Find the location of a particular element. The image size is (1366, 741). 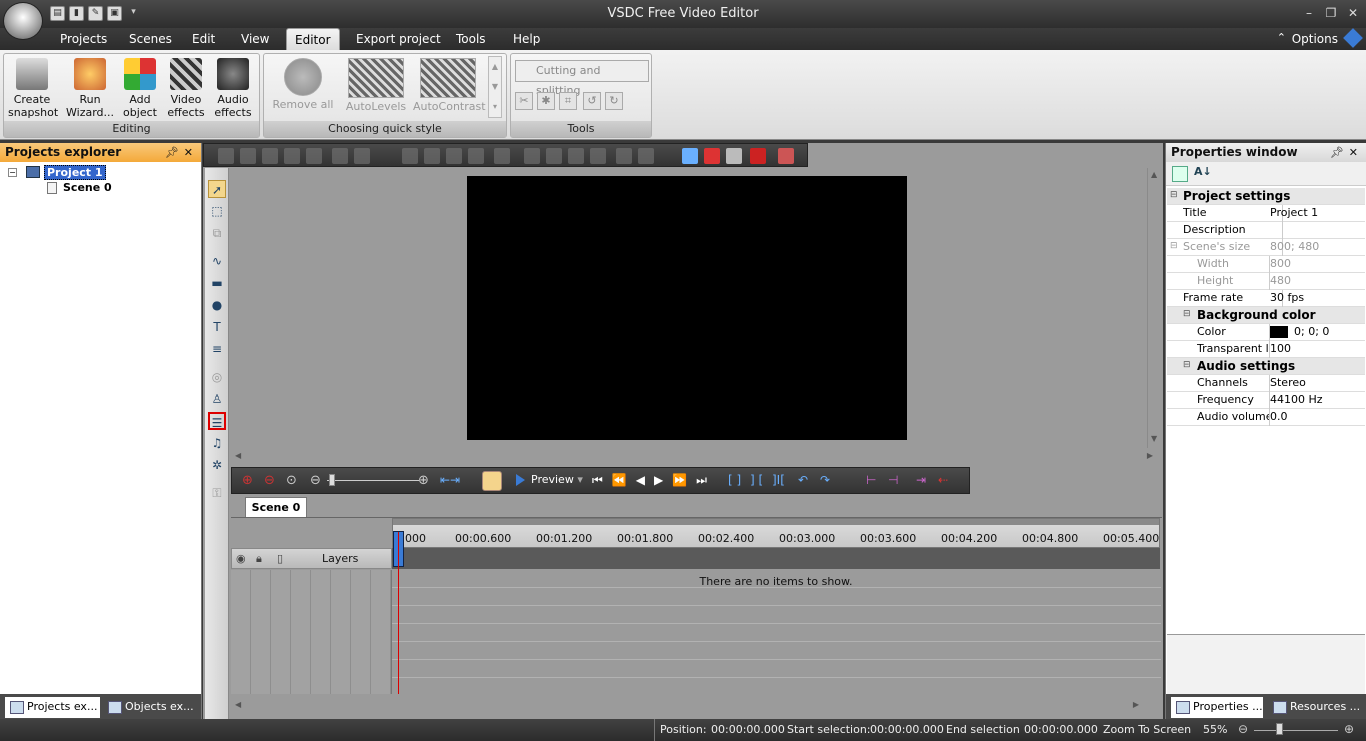

collapse-background-icon: ⊟ is located at coordinates (1187, 314).